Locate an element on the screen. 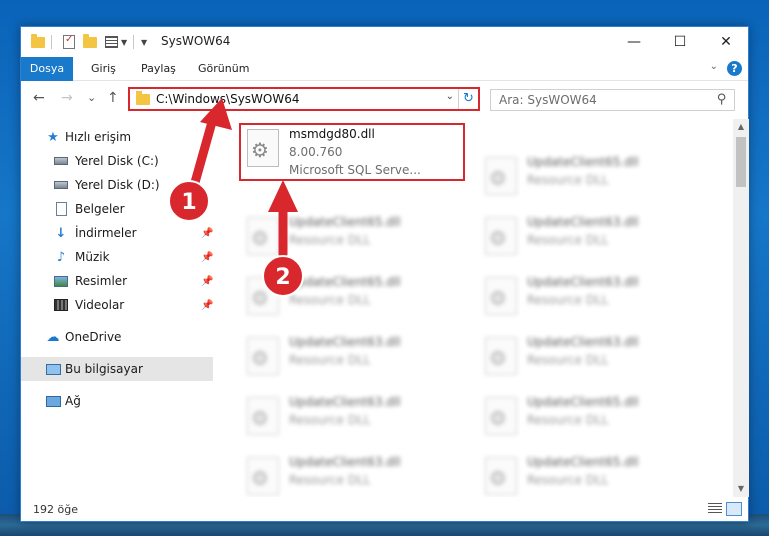  sidebar-item-label: Belgeler is located at coordinates (100, 209).